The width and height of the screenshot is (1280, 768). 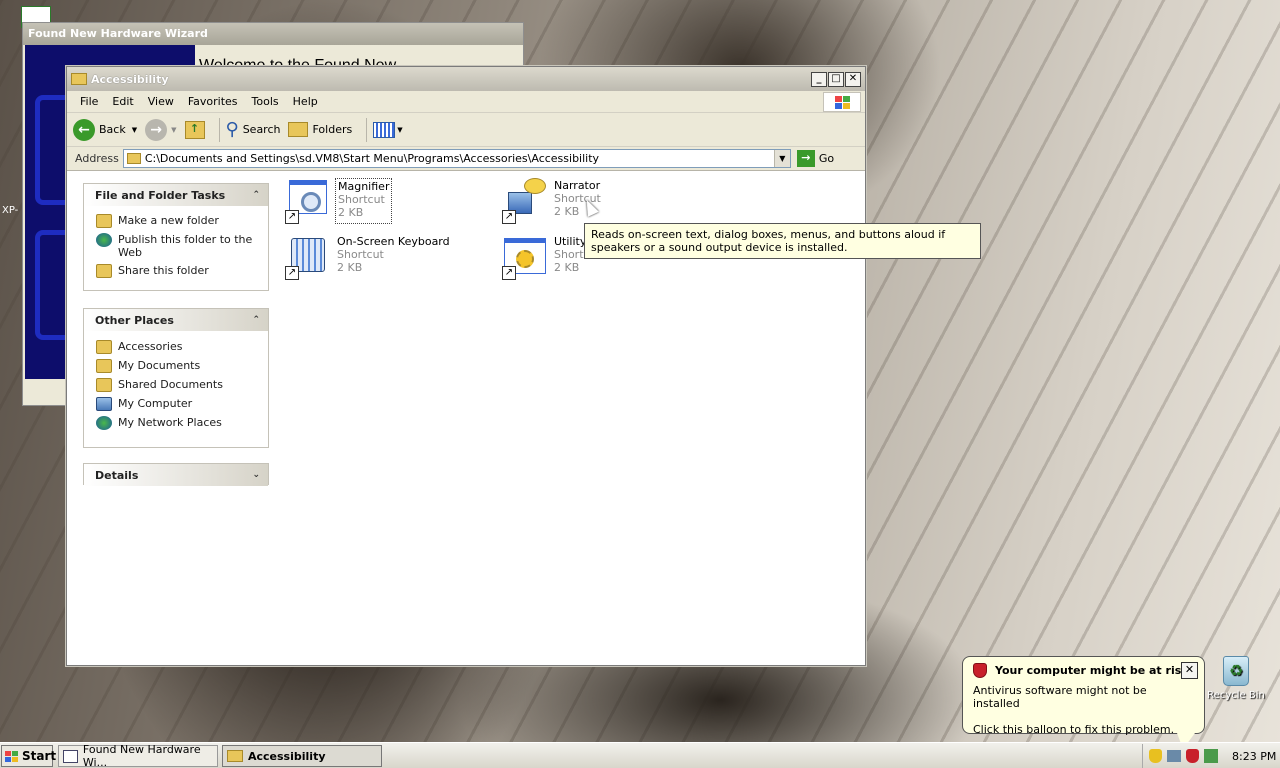 I want to click on panel-title: File and Folder Tasks, so click(x=160, y=195).